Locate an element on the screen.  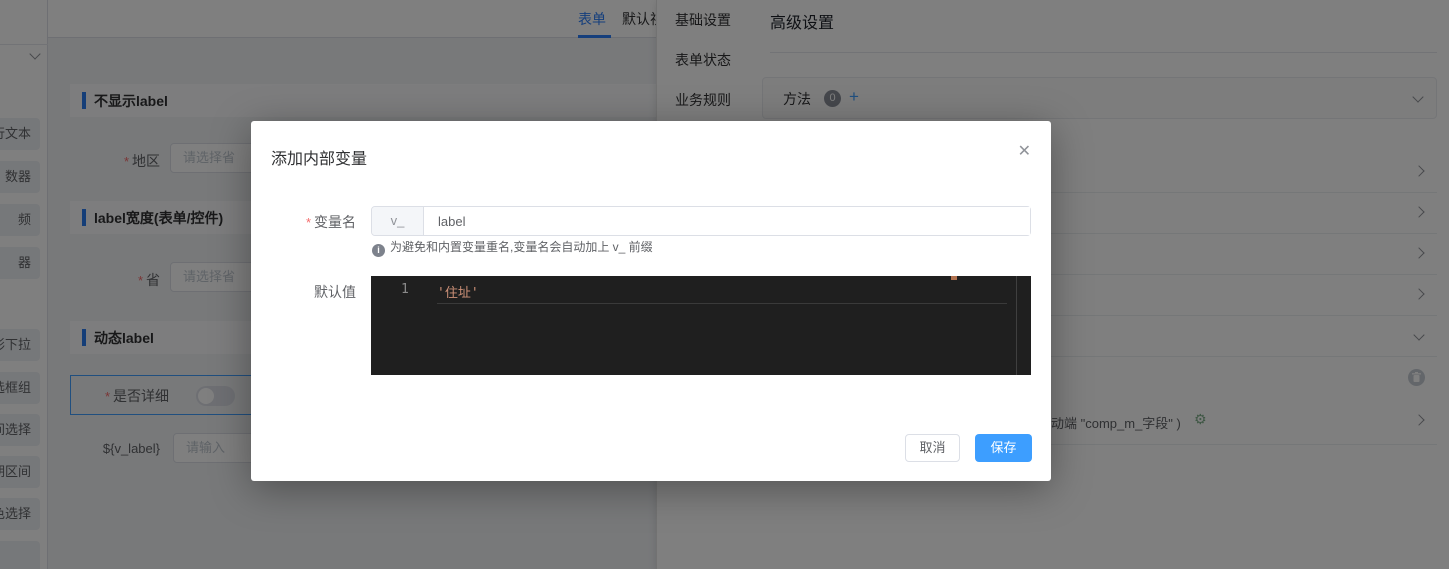
variable-name-input-group: v_ is located at coordinates (701, 221).